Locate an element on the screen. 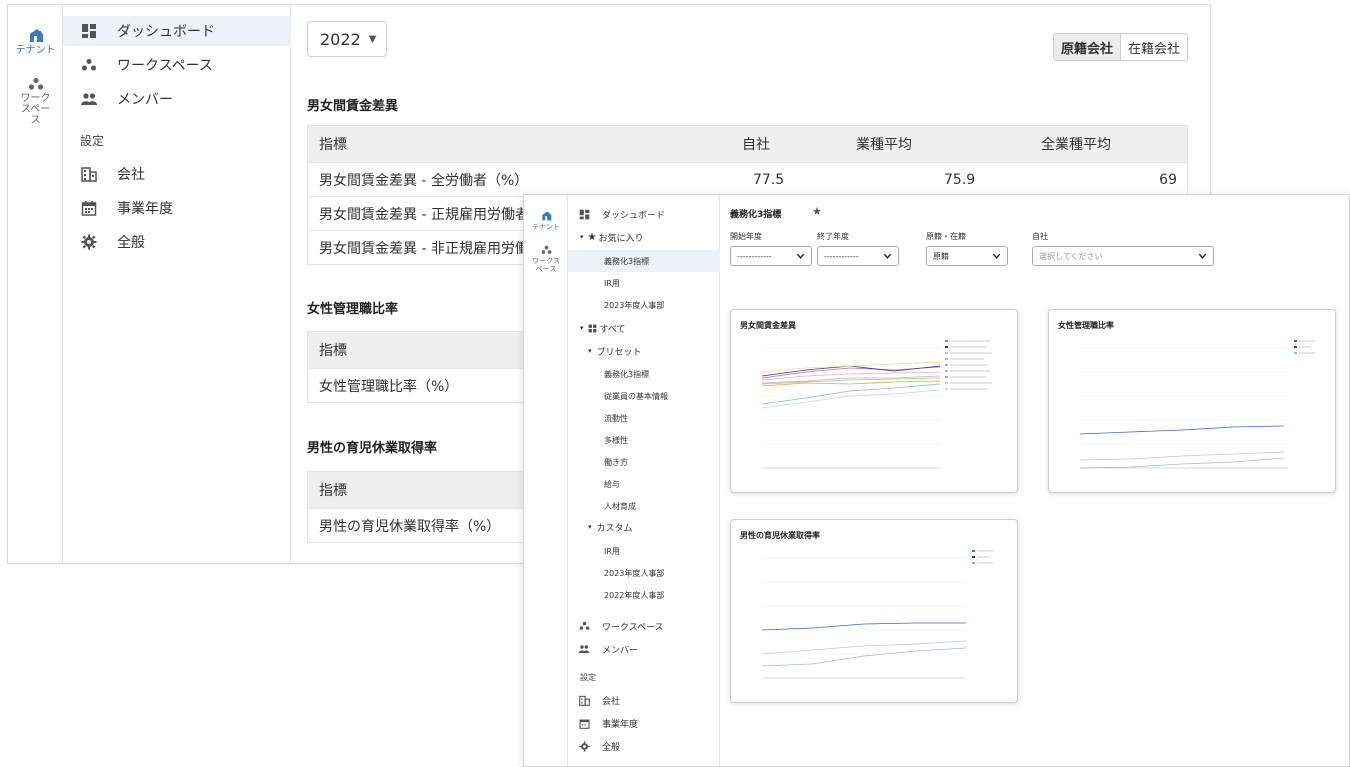 Image resolution: width=1350 pixels, height=767 pixels. sidebar: ダッシュボード ワークスペース メンバー 設定 会社 事業年度 全般 is located at coordinates (177, 284).